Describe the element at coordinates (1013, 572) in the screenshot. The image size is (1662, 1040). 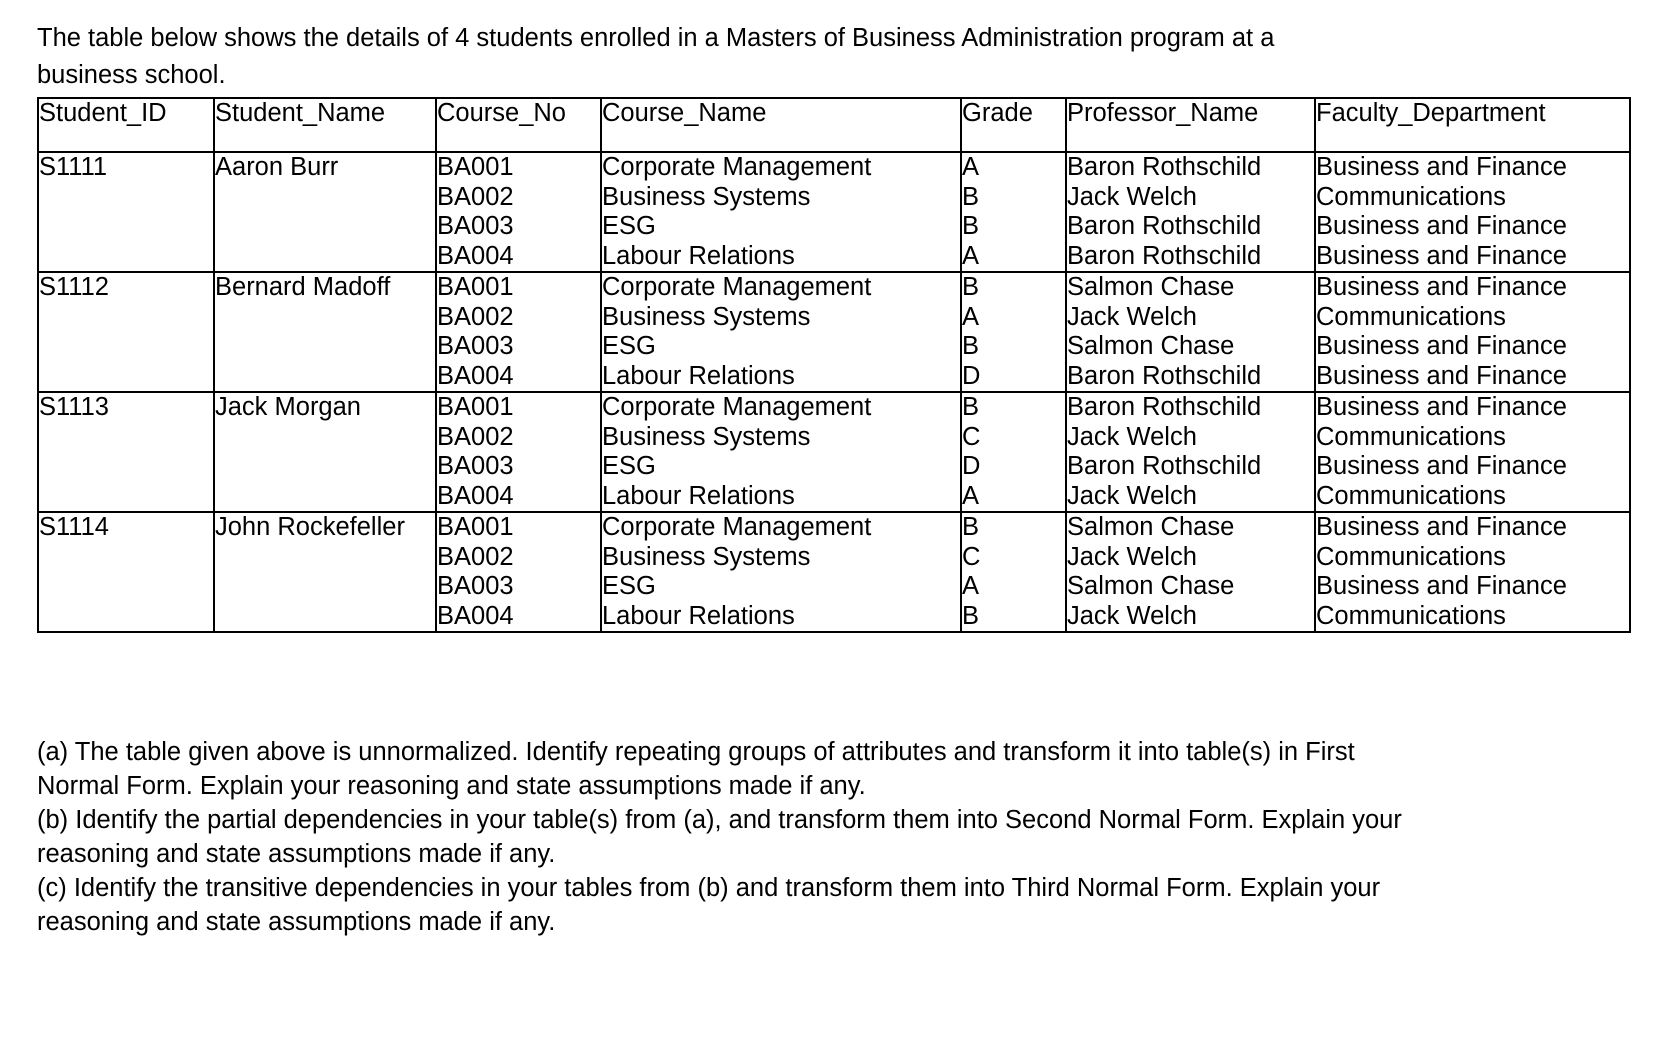
I see `cell-grade: BCAB` at that location.